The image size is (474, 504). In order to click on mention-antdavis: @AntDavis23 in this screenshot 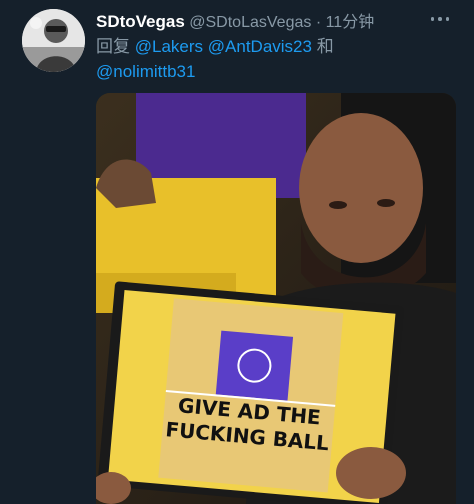, I will do `click(260, 46)`.